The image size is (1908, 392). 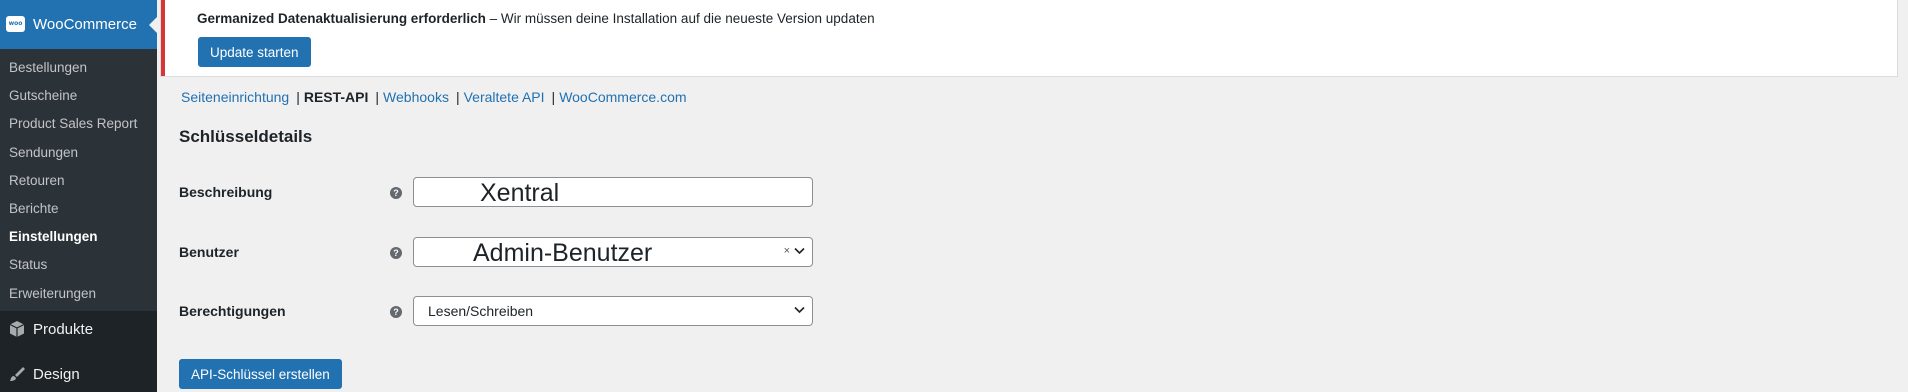 I want to click on subnav-link-seiteneinrichtung: Seiteneinrichtung, so click(x=235, y=97).